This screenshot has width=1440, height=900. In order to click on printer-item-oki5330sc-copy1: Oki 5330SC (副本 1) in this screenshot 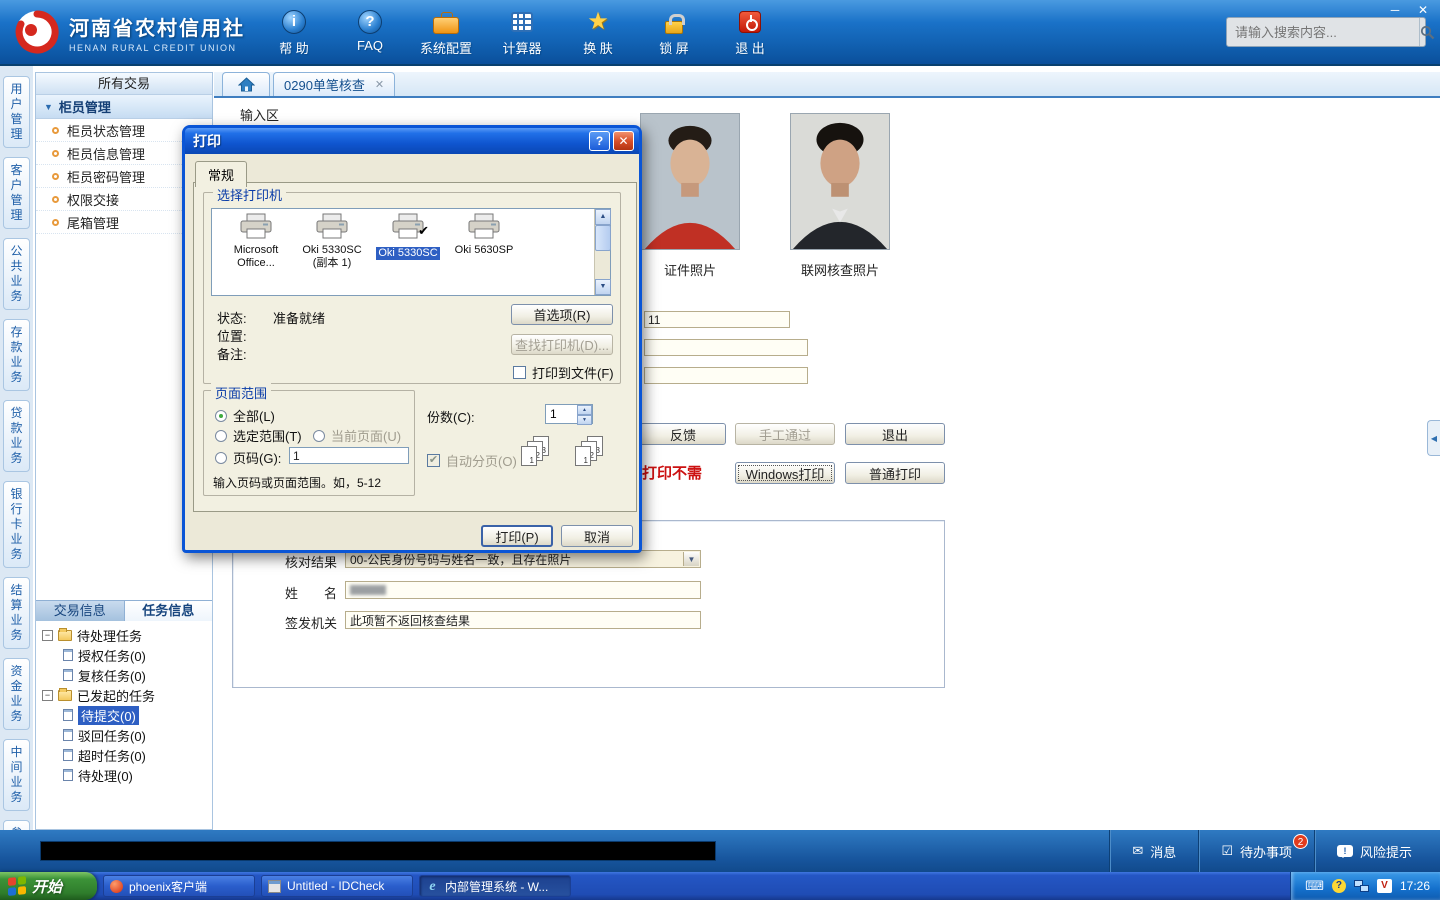, I will do `click(332, 254)`.